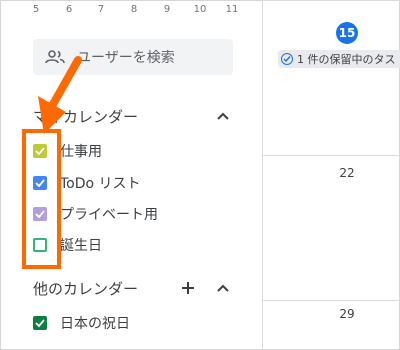 This screenshot has height=350, width=400. I want to click on annotation-arrow-icon, so click(60, 95).